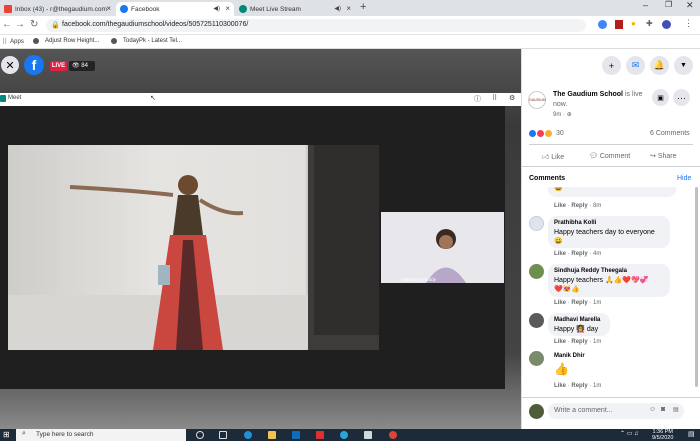 The height and width of the screenshot is (441, 700). I want to click on bulb-icon: ●, so click(633, 23).